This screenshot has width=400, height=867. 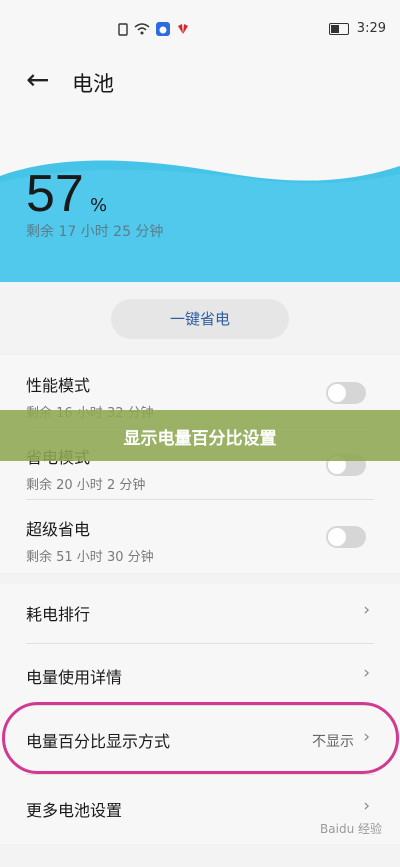 What do you see at coordinates (74, 677) in the screenshot?
I see `setting-label: 电量使用详情` at bounding box center [74, 677].